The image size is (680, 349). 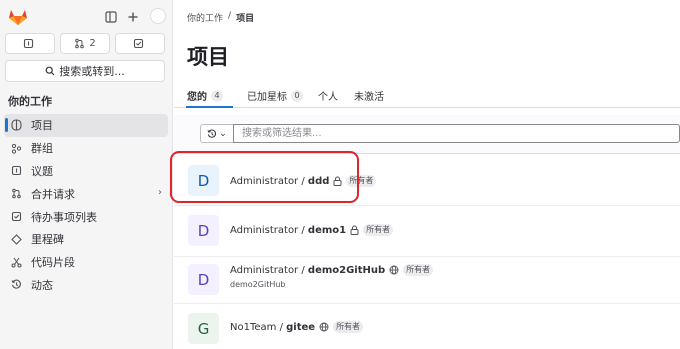 What do you see at coordinates (53, 263) in the screenshot?
I see `sidebar-item-label: 代码片段` at bounding box center [53, 263].